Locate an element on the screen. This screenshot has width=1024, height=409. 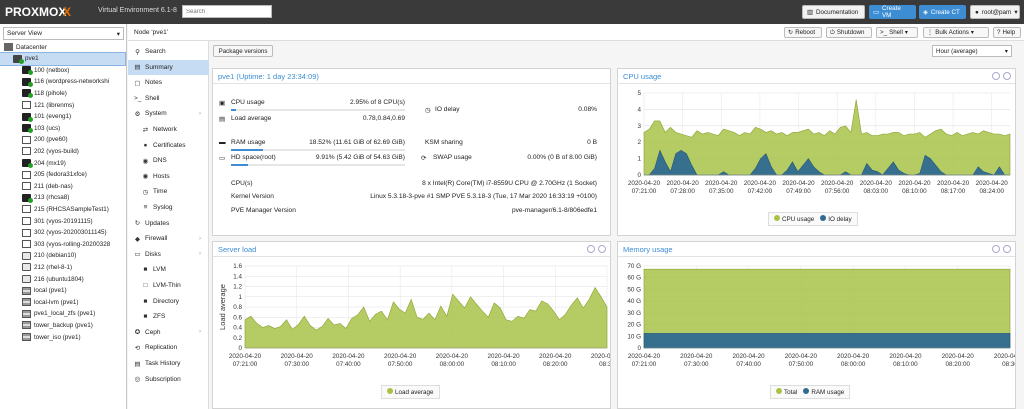
tree-node: 205 (fedora31xfce) is located at coordinates (62, 175).